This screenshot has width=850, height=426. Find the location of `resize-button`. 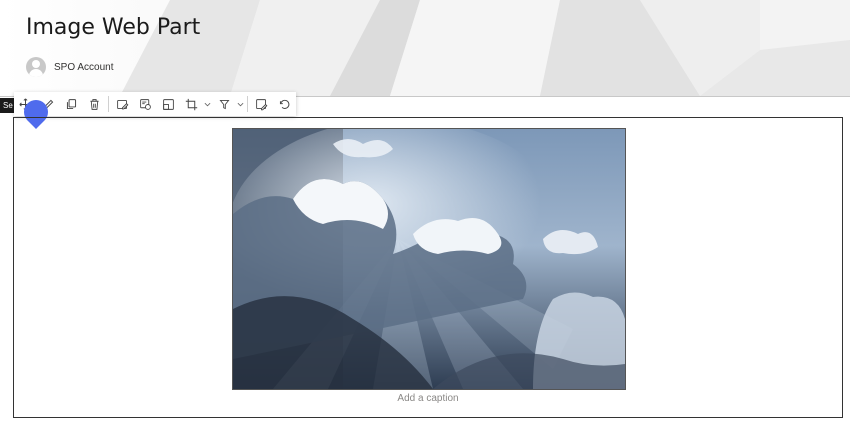

resize-button is located at coordinates (168, 104).